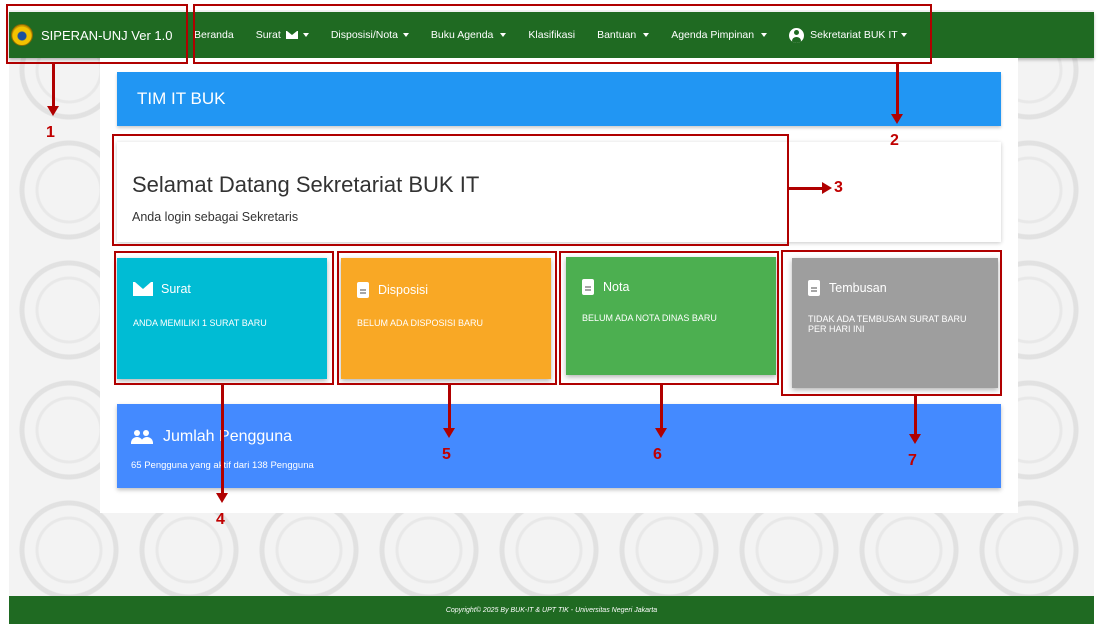 Image resolution: width=1105 pixels, height=625 pixels. What do you see at coordinates (912, 460) in the screenshot?
I see `annotation-label-7: 7` at bounding box center [912, 460].